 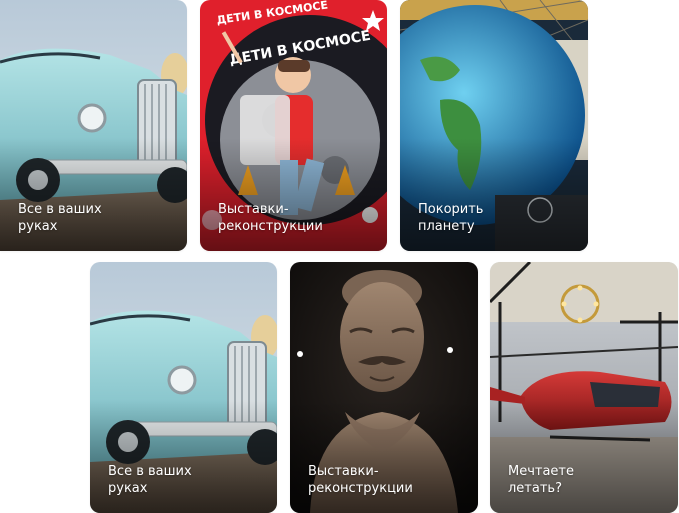 What do you see at coordinates (384, 387) in the screenshot?
I see `card-exhibitions-reconstructions-2: Выставки- реконструкции` at bounding box center [384, 387].